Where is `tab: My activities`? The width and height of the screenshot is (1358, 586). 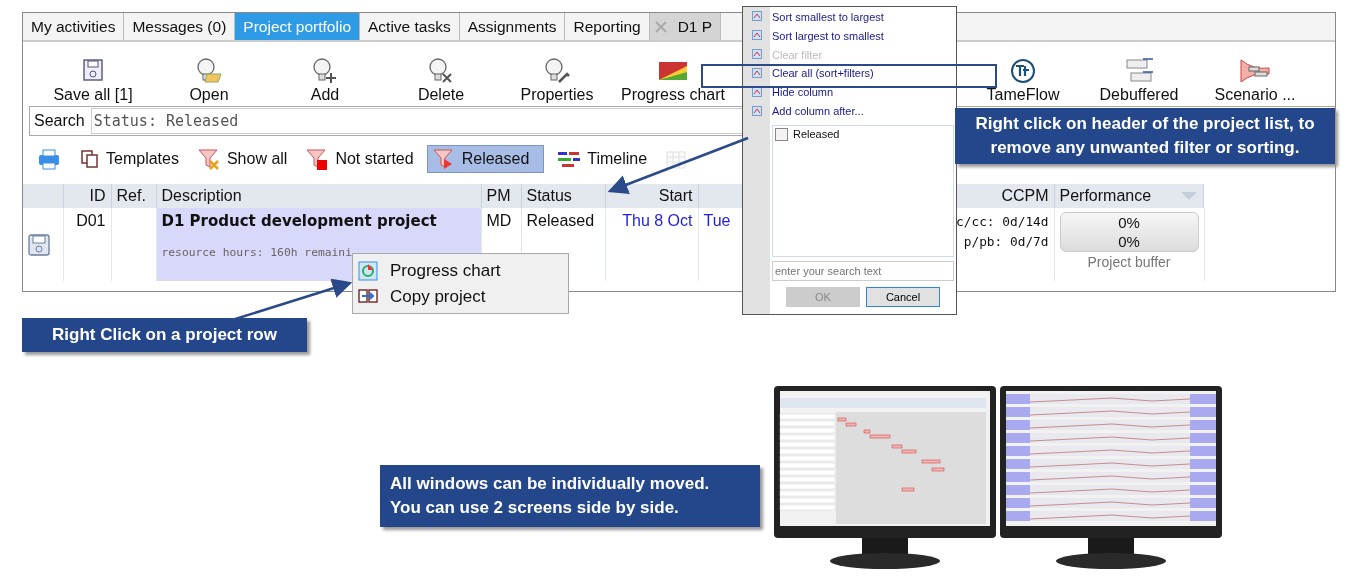
tab: My activities is located at coordinates (74, 26).